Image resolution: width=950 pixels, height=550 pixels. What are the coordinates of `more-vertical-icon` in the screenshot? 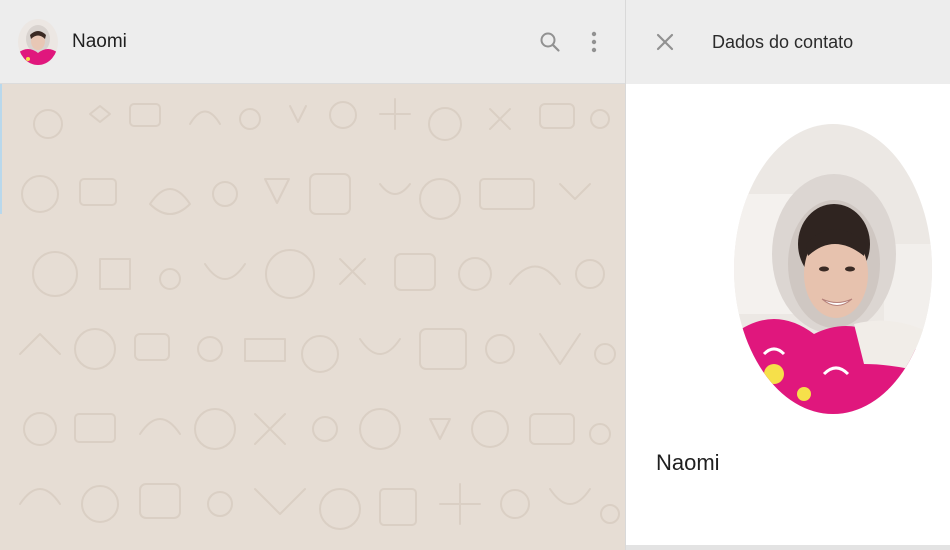 It's located at (594, 42).